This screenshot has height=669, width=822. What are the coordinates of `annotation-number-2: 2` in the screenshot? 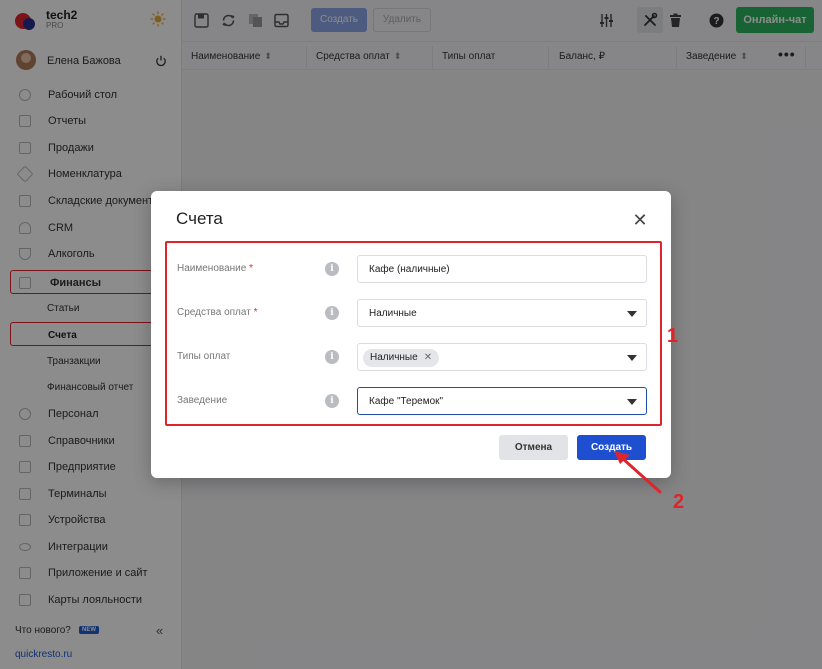 It's located at (679, 502).